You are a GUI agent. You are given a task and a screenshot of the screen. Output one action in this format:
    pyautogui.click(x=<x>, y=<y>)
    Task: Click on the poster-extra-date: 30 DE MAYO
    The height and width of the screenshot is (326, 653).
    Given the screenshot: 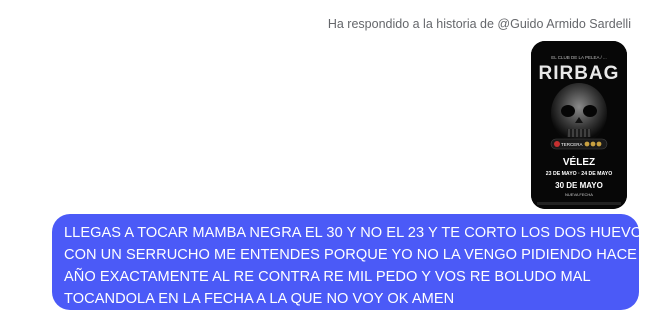 What is the action you would take?
    pyautogui.click(x=579, y=185)
    